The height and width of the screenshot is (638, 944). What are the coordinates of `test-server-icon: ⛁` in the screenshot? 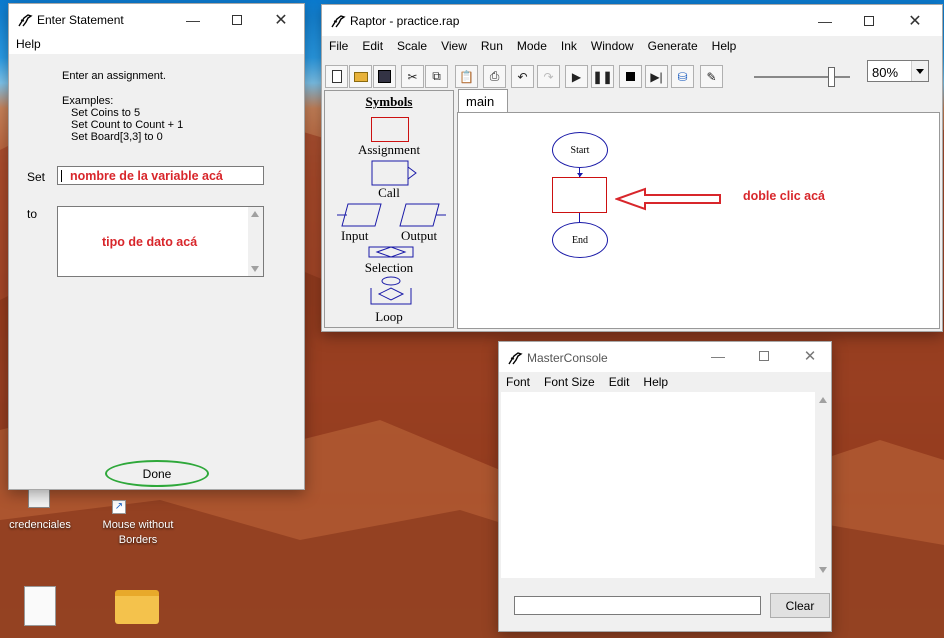 It's located at (682, 76).